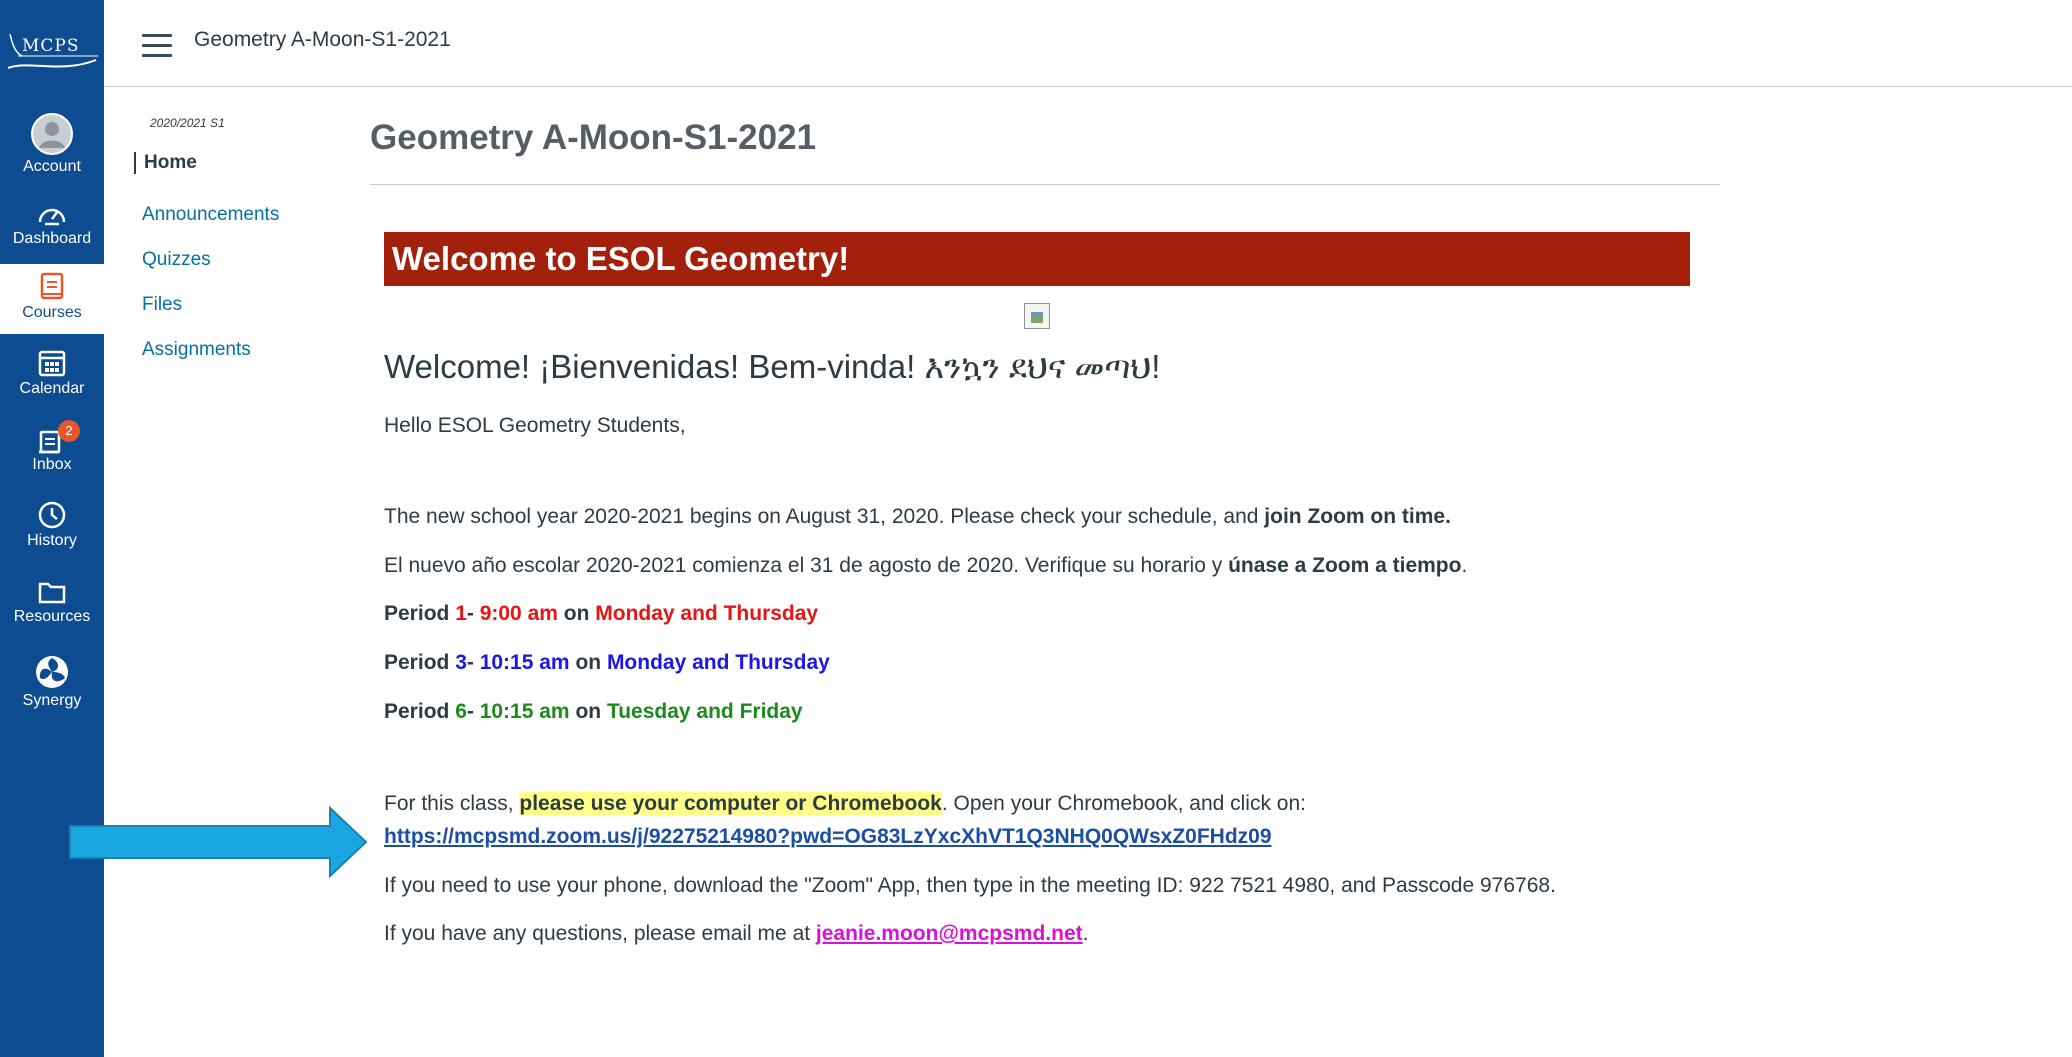 The height and width of the screenshot is (1057, 2072). I want to click on greeting-text: Hello ESOL Geometry Students,, so click(535, 425).